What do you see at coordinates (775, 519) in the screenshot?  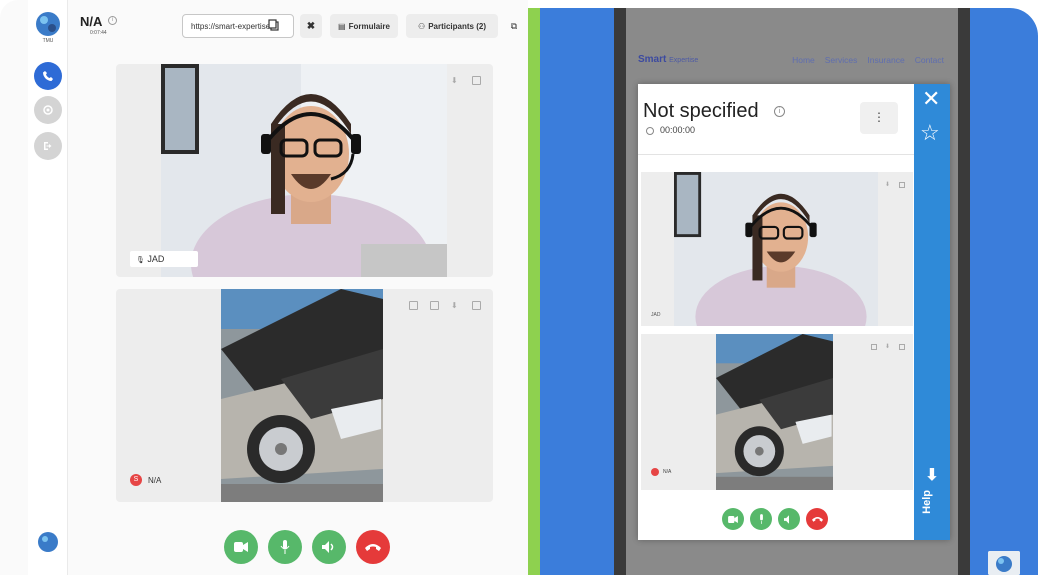 I see `widget-call-controls` at bounding box center [775, 519].